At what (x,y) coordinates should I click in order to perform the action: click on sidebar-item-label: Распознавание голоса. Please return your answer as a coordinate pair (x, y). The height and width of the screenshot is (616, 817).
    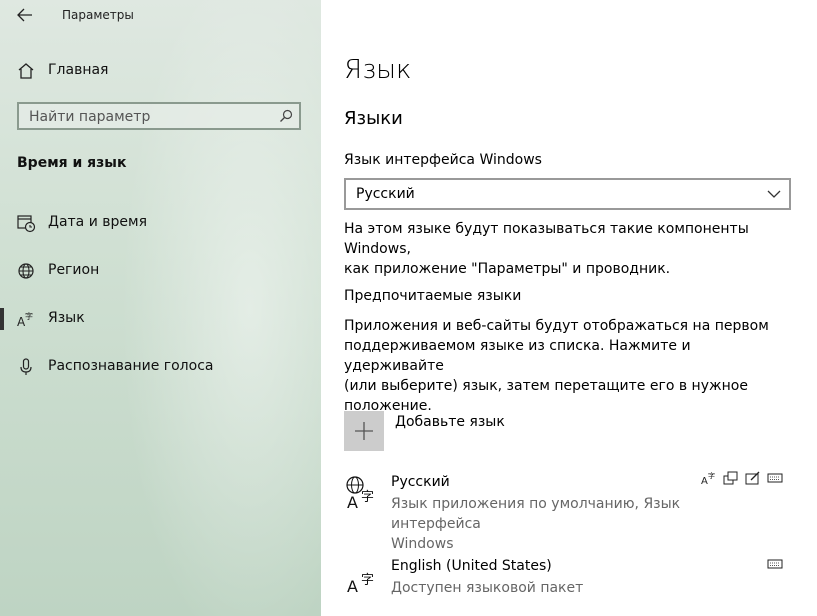
    Looking at the image, I should click on (131, 366).